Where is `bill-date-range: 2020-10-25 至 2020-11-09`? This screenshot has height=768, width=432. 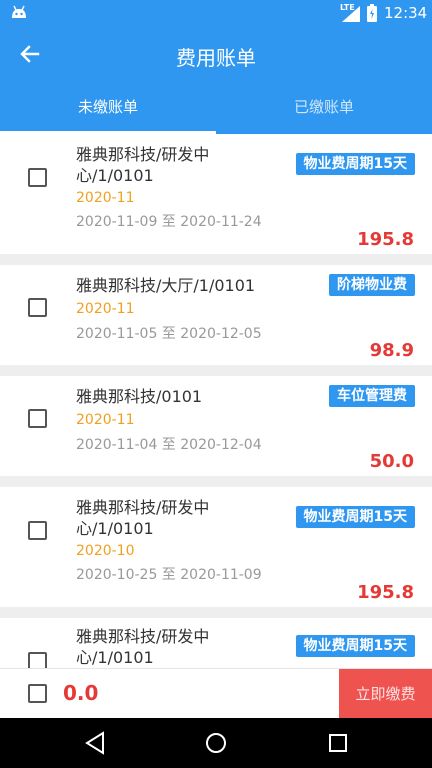
bill-date-range: 2020-10-25 至 2020-11-09 is located at coordinates (169, 575).